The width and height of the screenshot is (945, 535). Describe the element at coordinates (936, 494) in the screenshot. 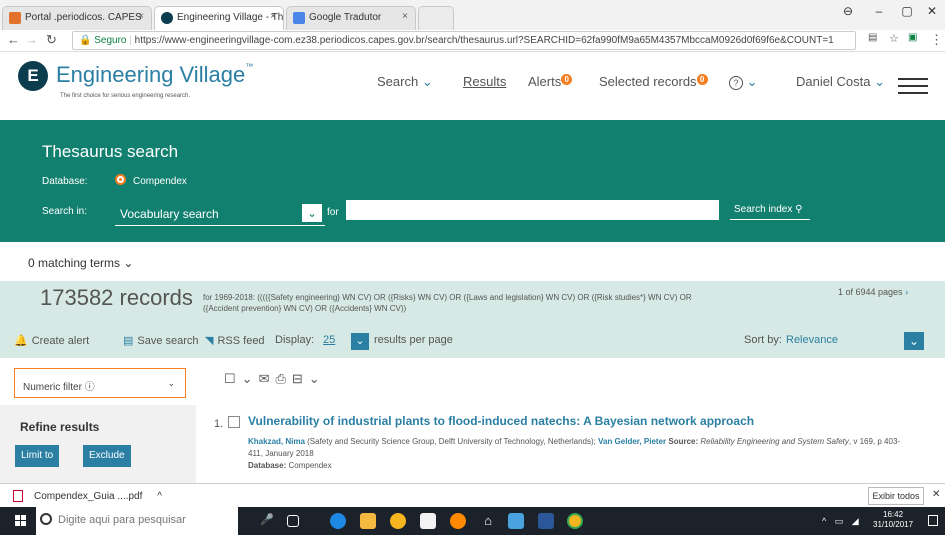

I see `close-shelf-icon: ✕` at that location.